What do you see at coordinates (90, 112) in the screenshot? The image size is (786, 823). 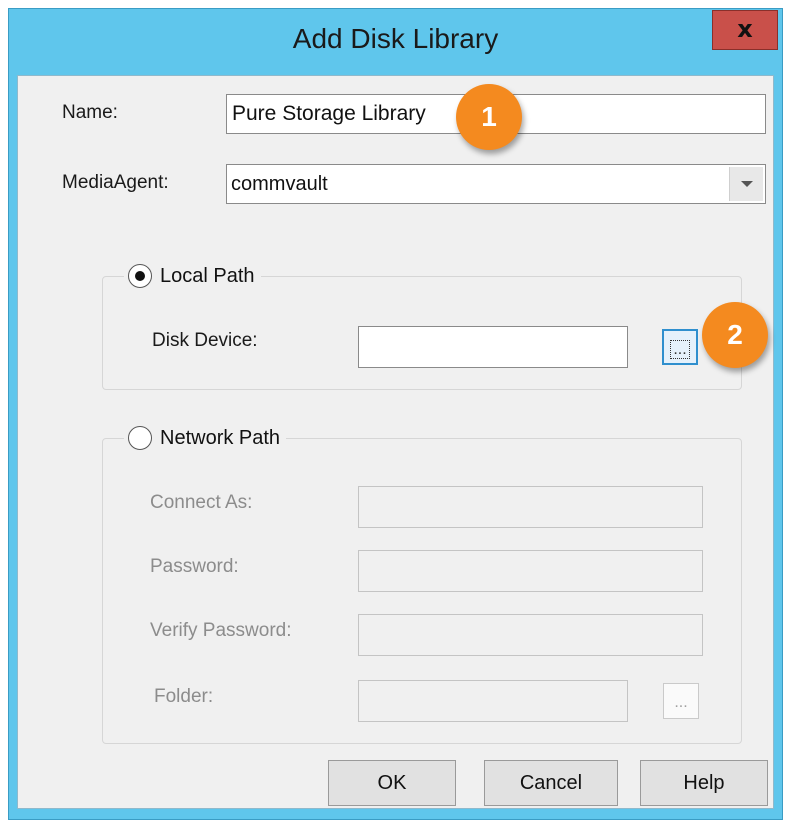 I see `name-label: Name:` at bounding box center [90, 112].